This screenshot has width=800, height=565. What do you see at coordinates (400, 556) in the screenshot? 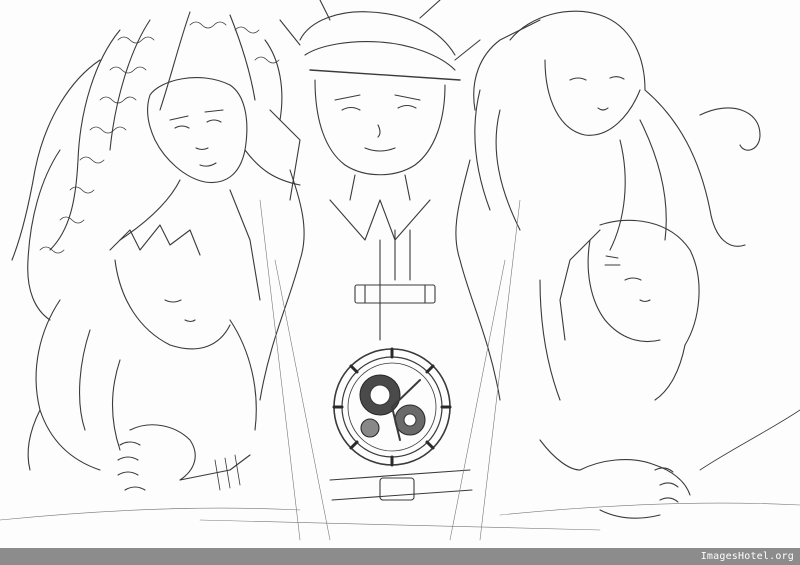
I see `footer-bar: ImagesHotel.org` at bounding box center [400, 556].